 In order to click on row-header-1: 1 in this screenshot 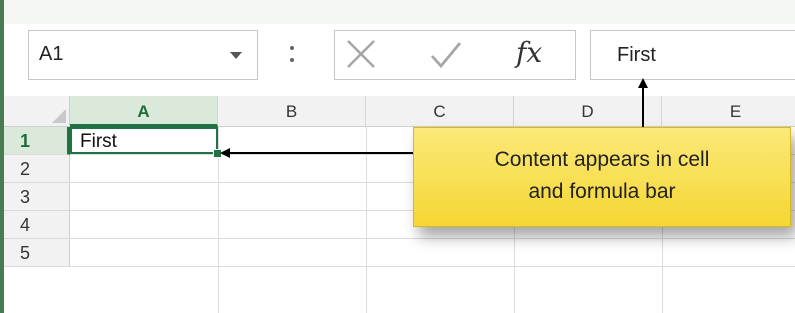, I will do `click(37, 141)`.